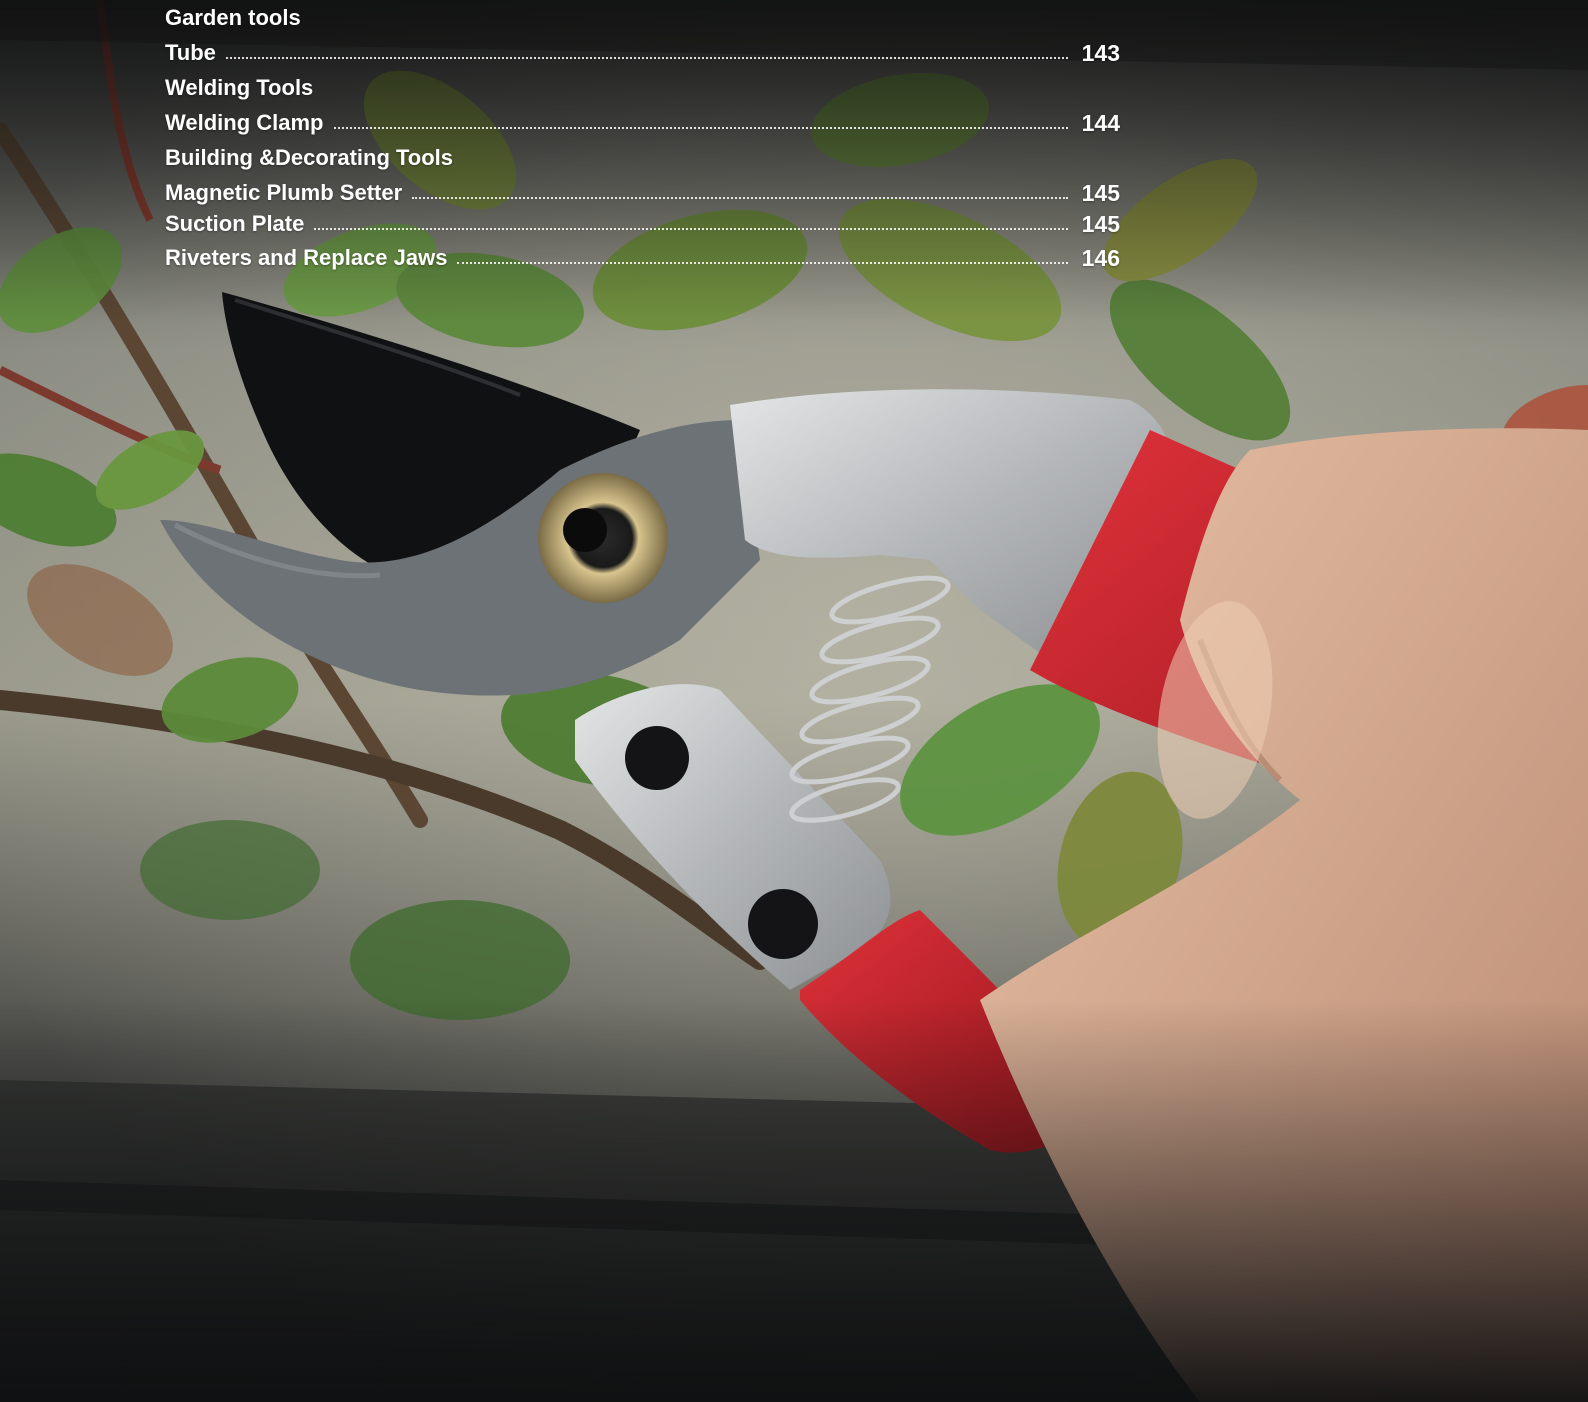 Image resolution: width=1588 pixels, height=1402 pixels. Describe the element at coordinates (1100, 123) in the screenshot. I see `toc-page-number: 144` at that location.